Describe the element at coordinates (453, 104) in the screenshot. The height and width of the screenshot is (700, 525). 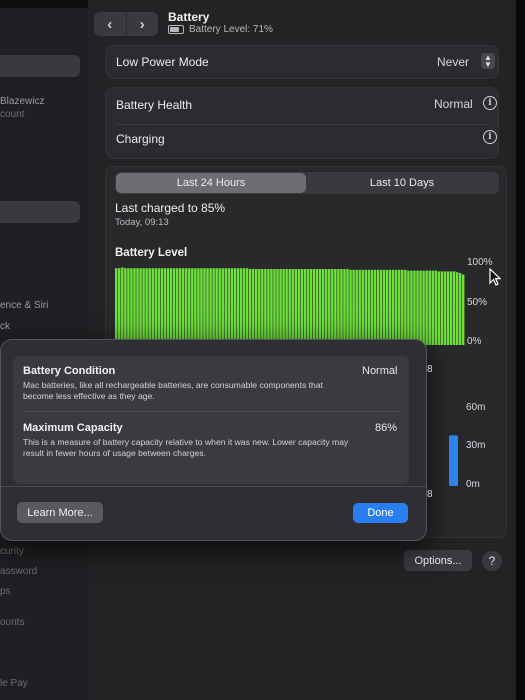
I see `battery-health-value: Normal` at that location.